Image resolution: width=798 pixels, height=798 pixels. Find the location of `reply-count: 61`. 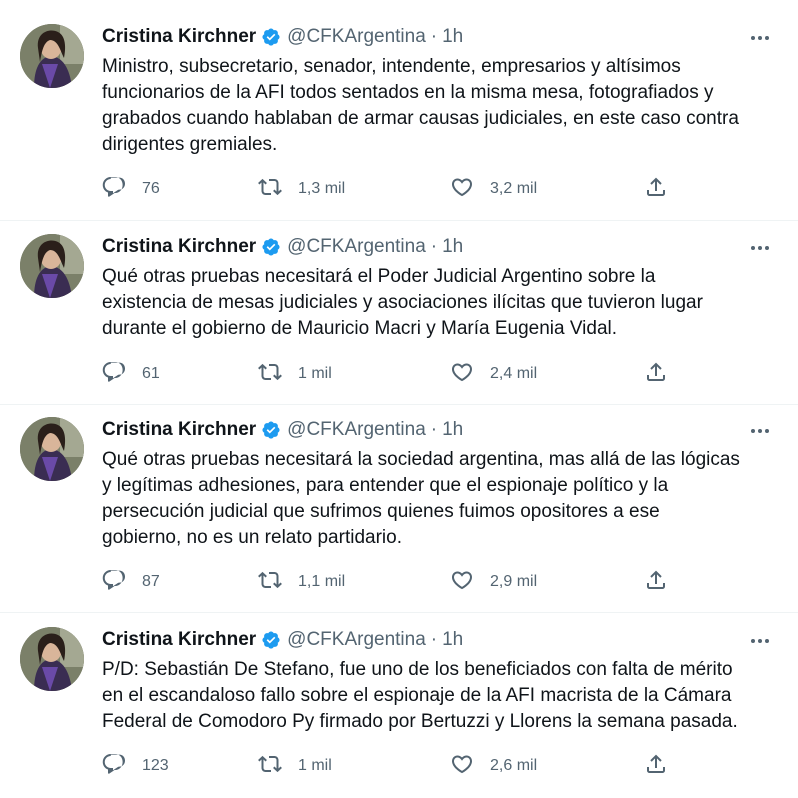

reply-count: 61 is located at coordinates (151, 373).